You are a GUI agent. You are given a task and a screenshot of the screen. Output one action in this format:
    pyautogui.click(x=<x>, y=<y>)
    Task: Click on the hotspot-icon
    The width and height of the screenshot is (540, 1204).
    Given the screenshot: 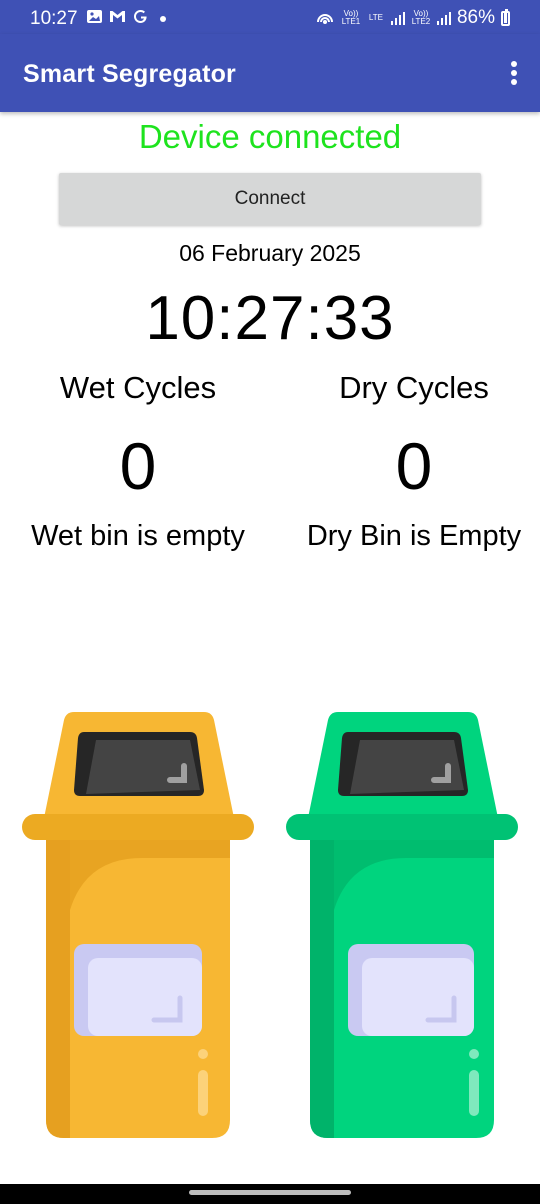 What is the action you would take?
    pyautogui.click(x=324, y=19)
    